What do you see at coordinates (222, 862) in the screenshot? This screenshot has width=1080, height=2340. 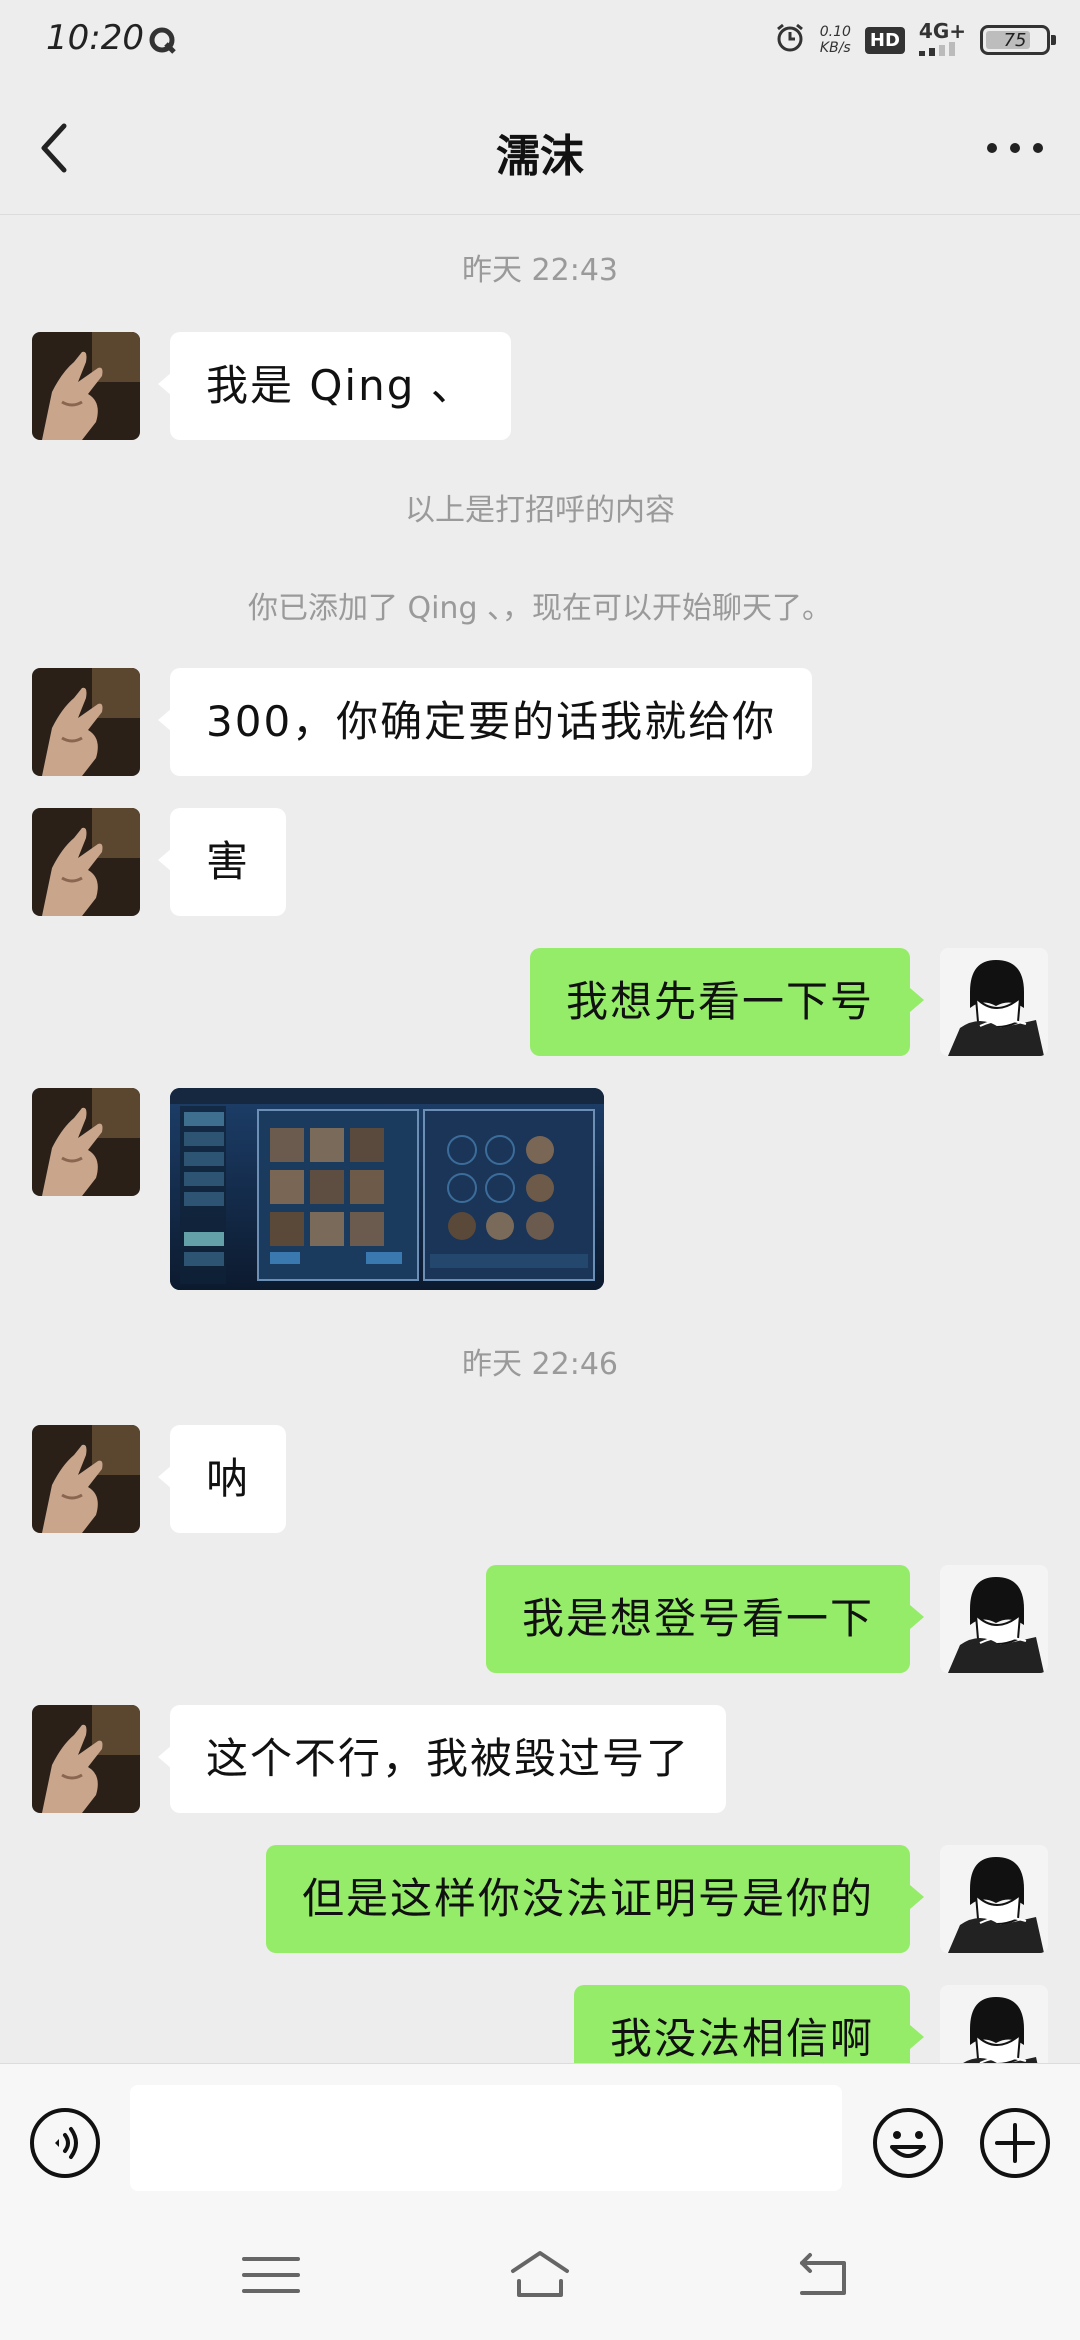 I see `message-bubble-incoming: 害` at bounding box center [222, 862].